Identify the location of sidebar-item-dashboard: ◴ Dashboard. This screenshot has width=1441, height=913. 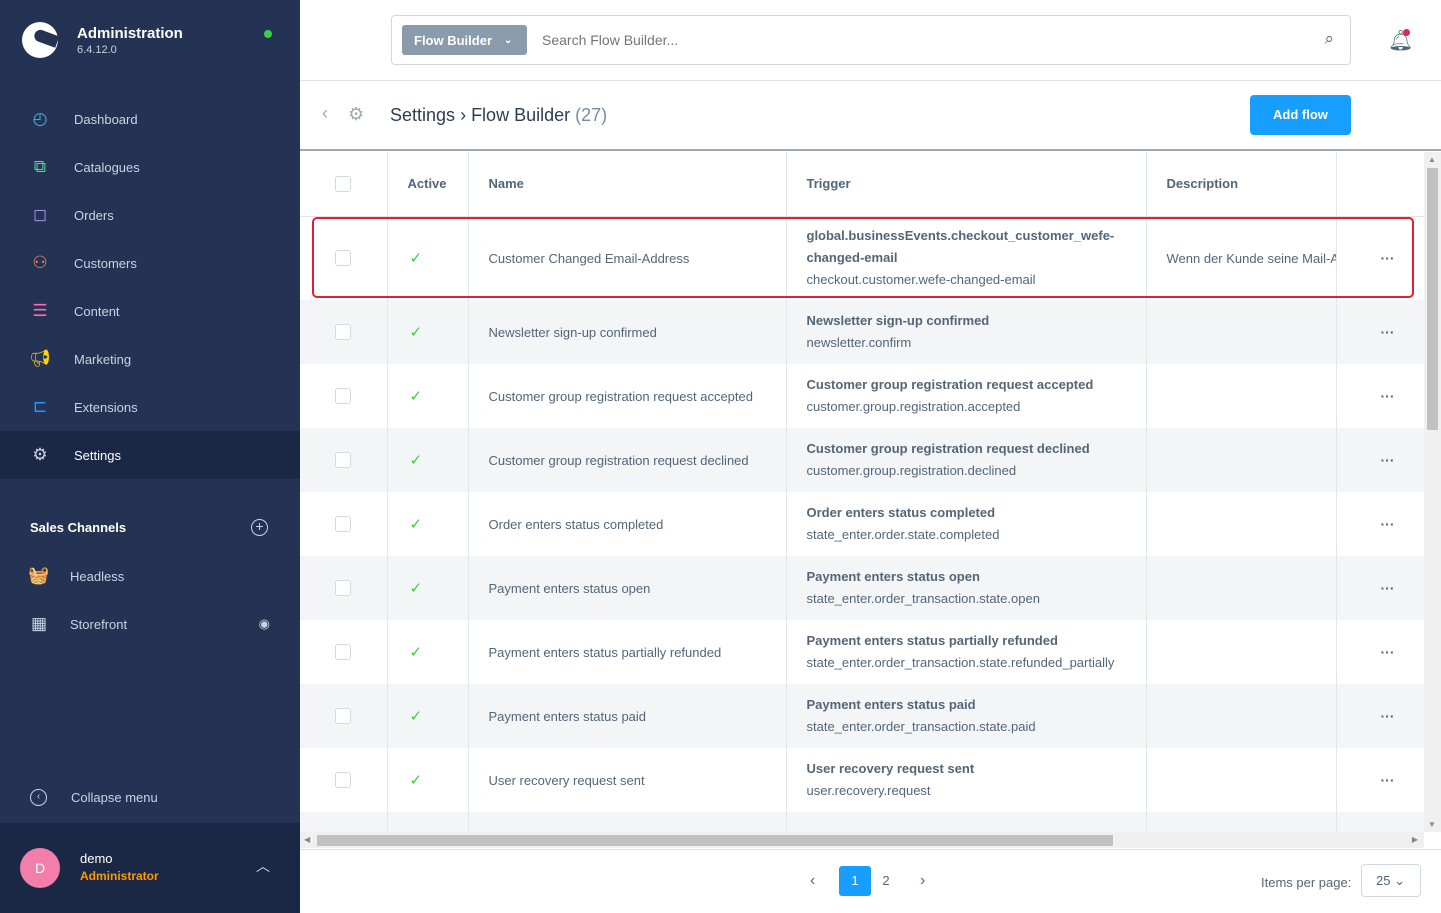
(150, 119).